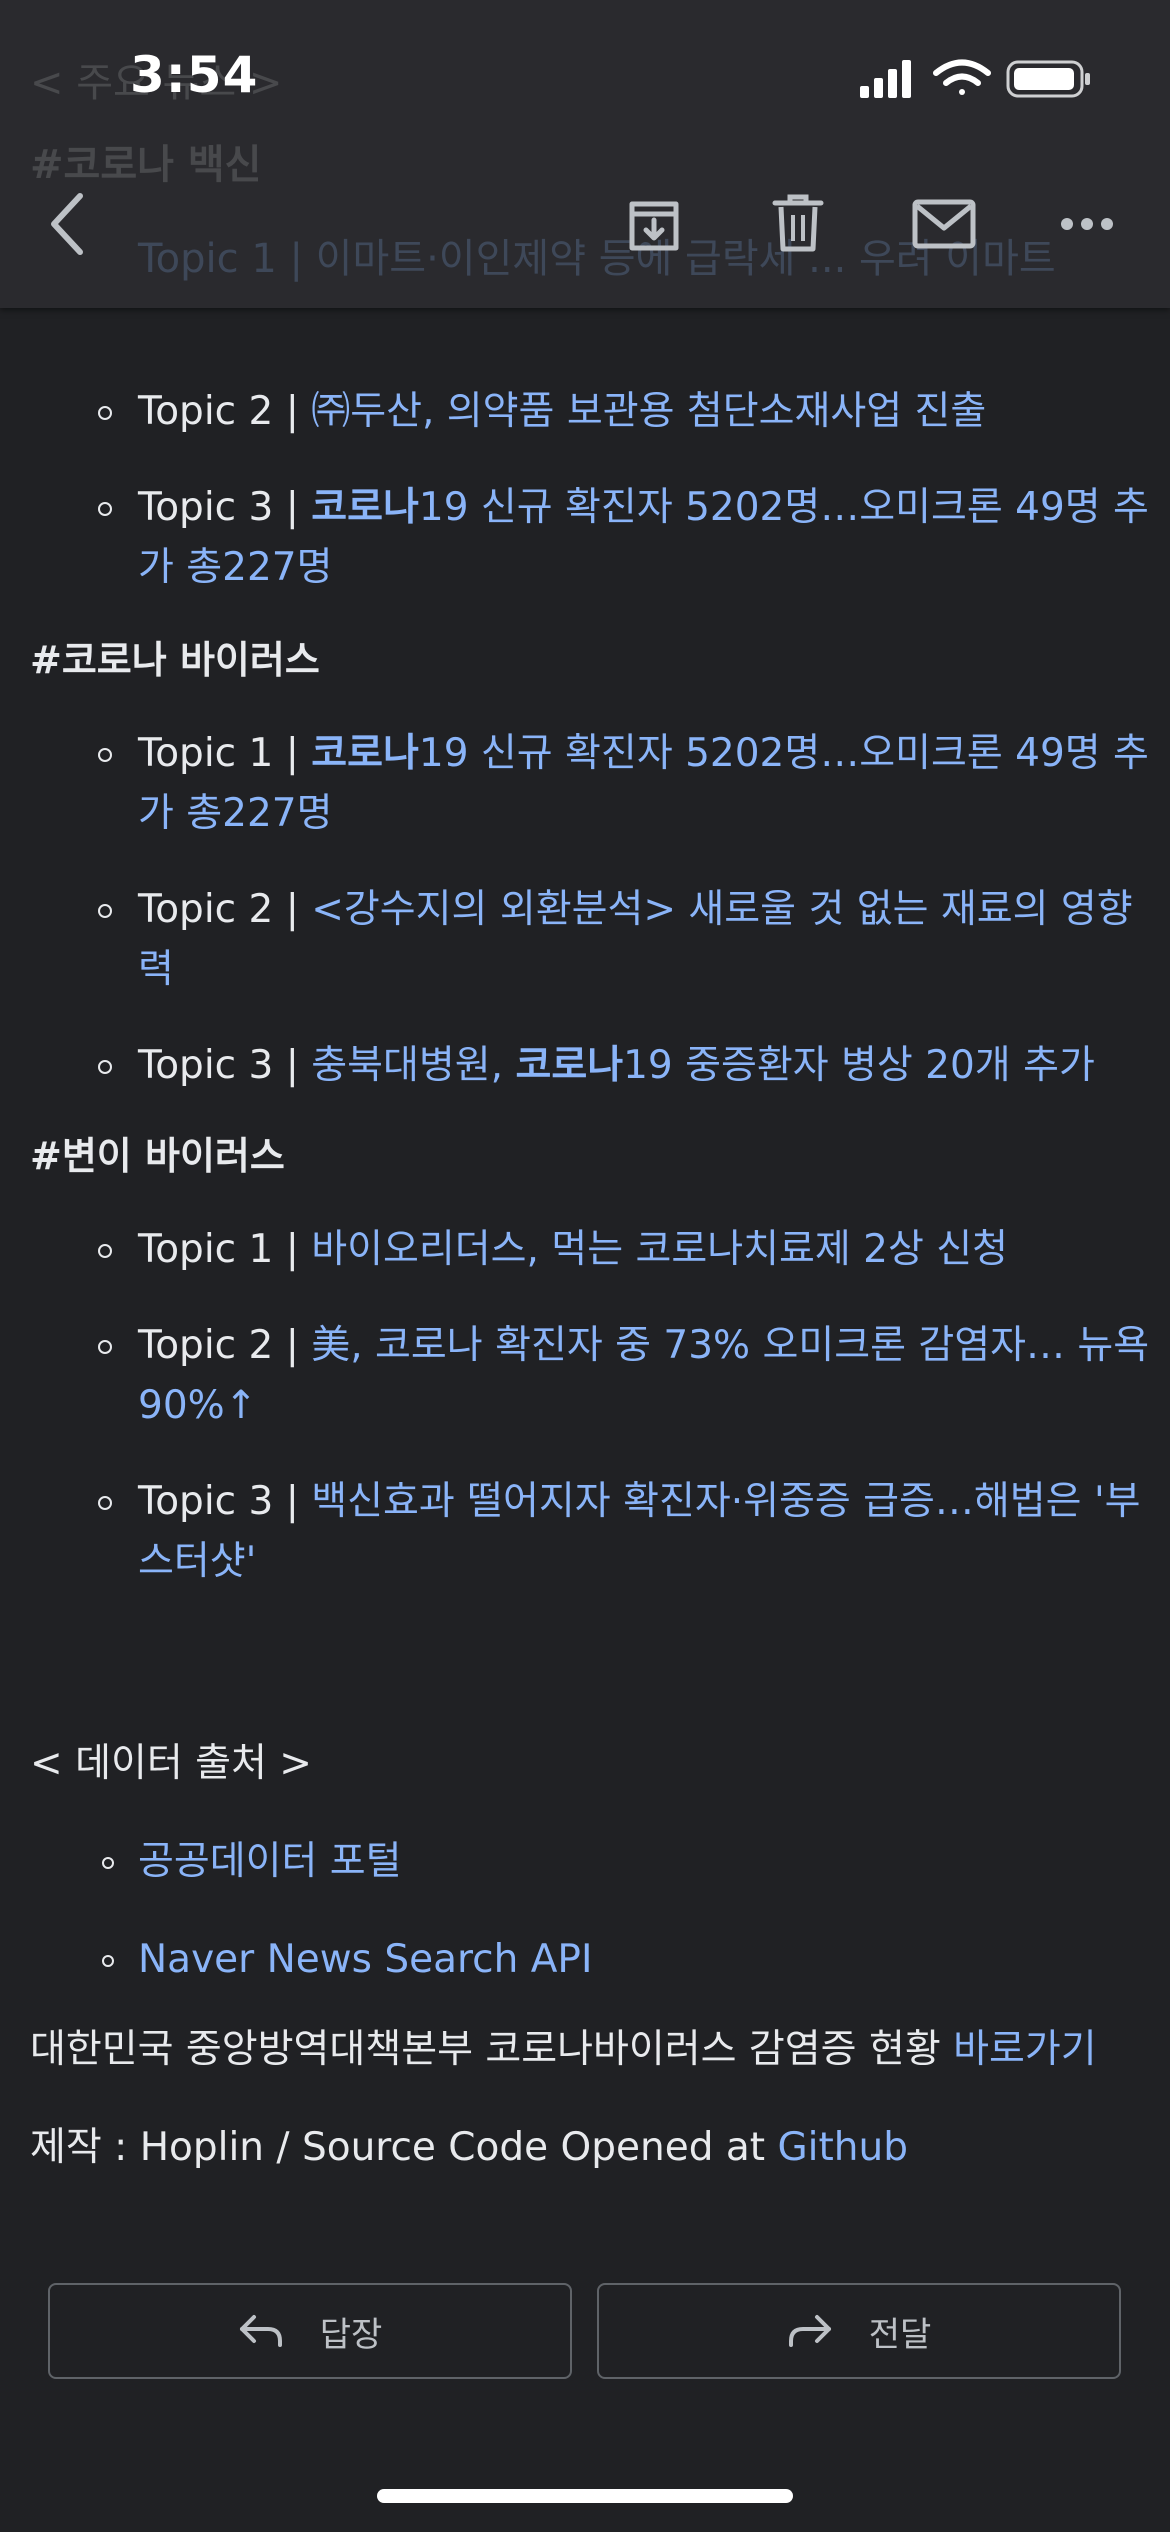  Describe the element at coordinates (659, 1249) in the screenshot. I see `news-link: 바이오리더스, 먹는 코로나치료제 2상 신청` at that location.